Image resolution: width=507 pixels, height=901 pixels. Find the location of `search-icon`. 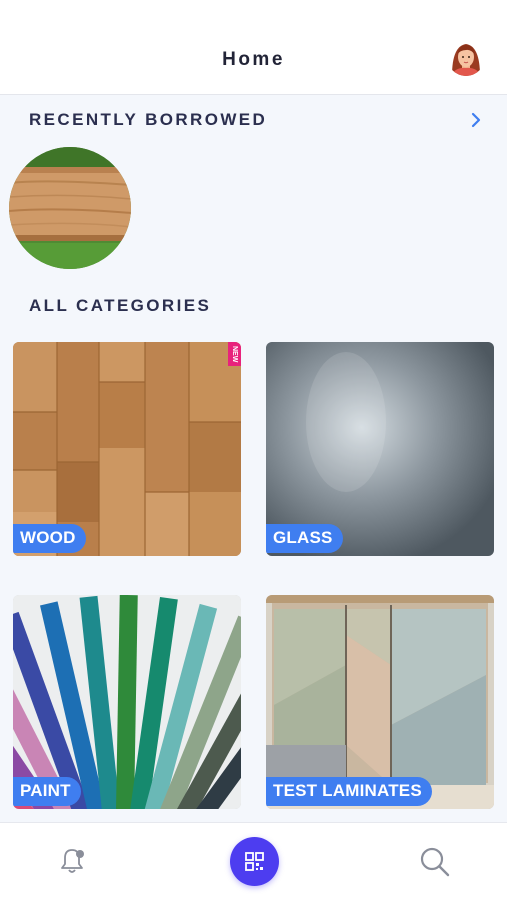

search-icon is located at coordinates (435, 862).